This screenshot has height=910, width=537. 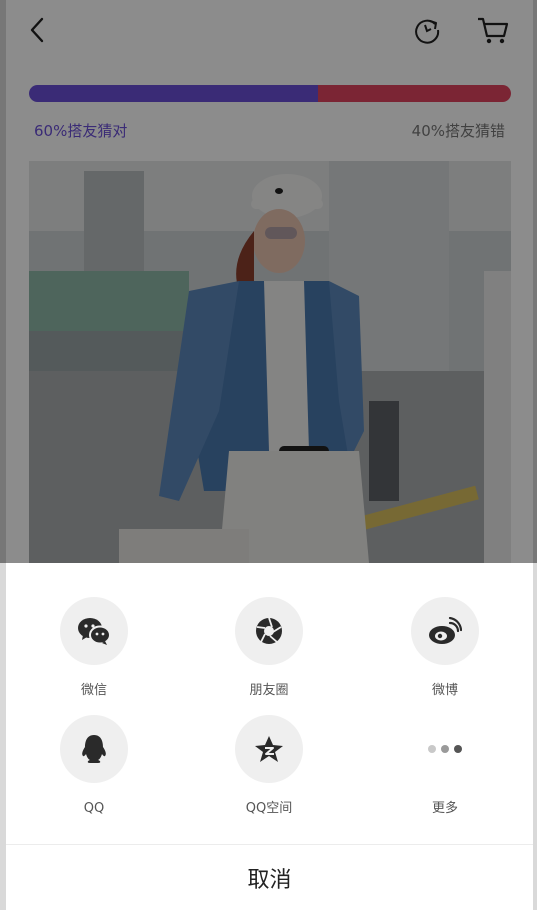 I want to click on weibo-icon, so click(x=445, y=630).